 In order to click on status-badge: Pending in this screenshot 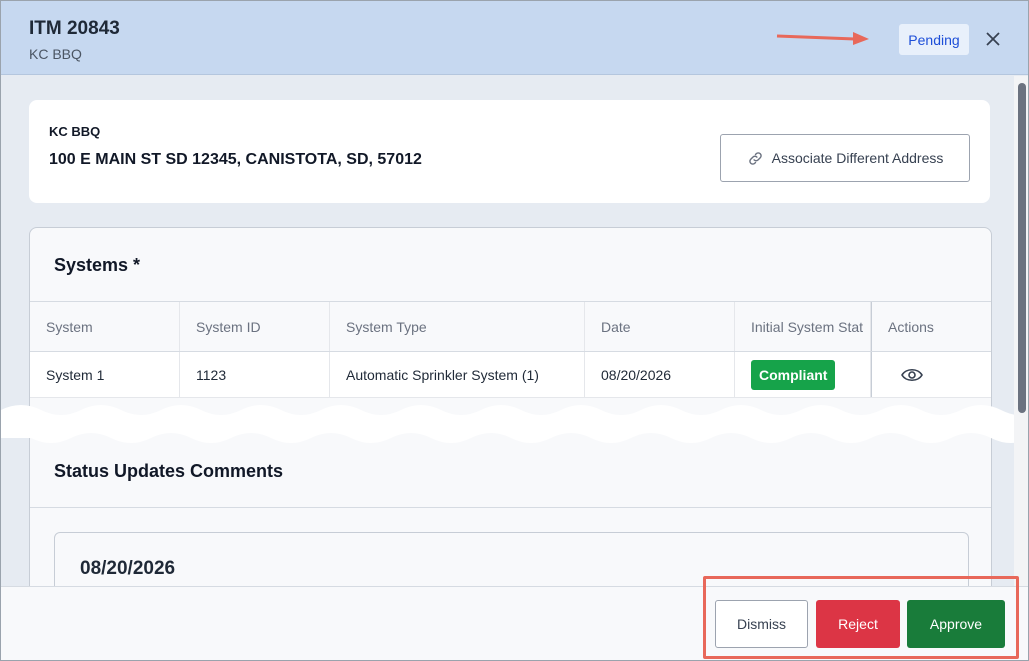, I will do `click(934, 39)`.